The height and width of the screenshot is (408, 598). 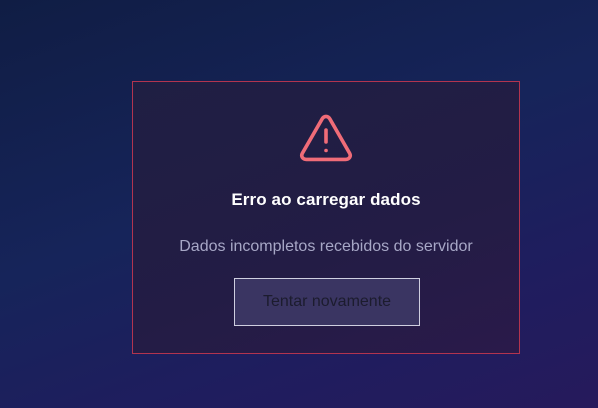 I want to click on error-message: Dados incompletos recebidos do servidor, so click(x=326, y=246).